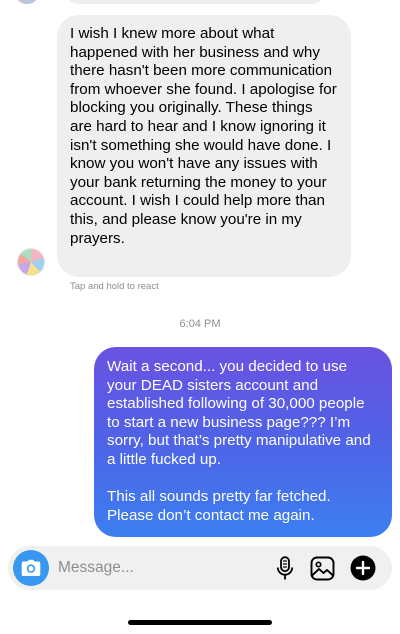  Describe the element at coordinates (31, 262) in the screenshot. I see `sender-avatar` at that location.